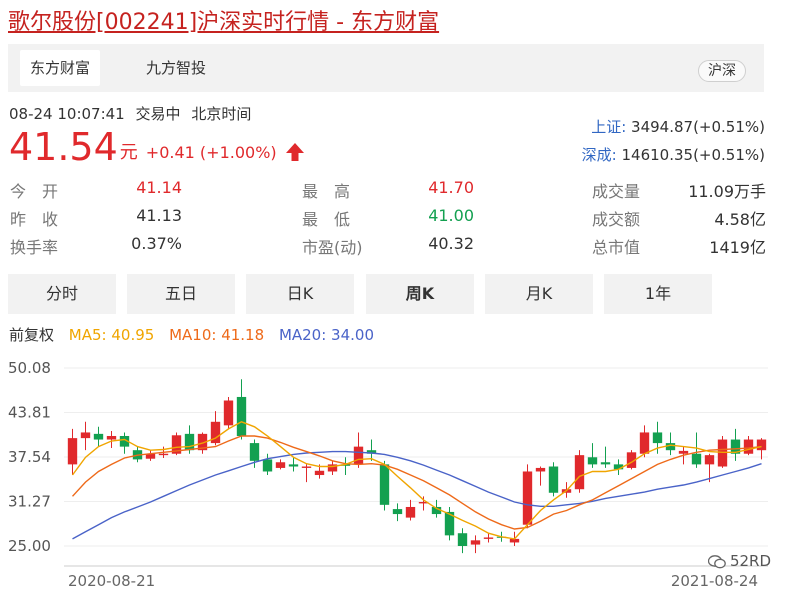 The image size is (797, 596). Describe the element at coordinates (737, 247) in the screenshot. I see `stat-value-market-cap: 1419亿` at that location.